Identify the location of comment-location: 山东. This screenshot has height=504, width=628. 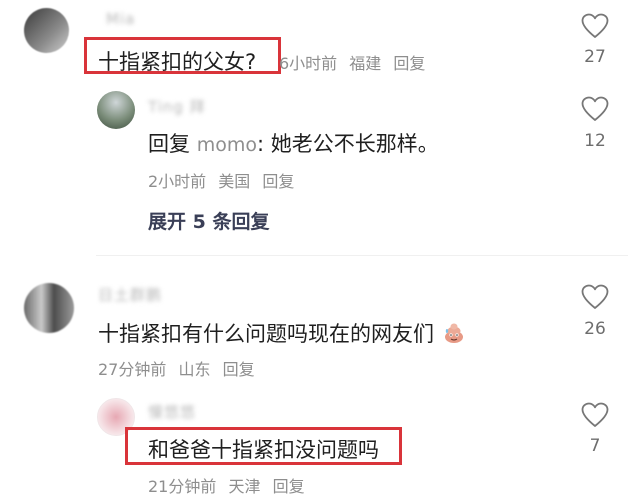
(194, 369).